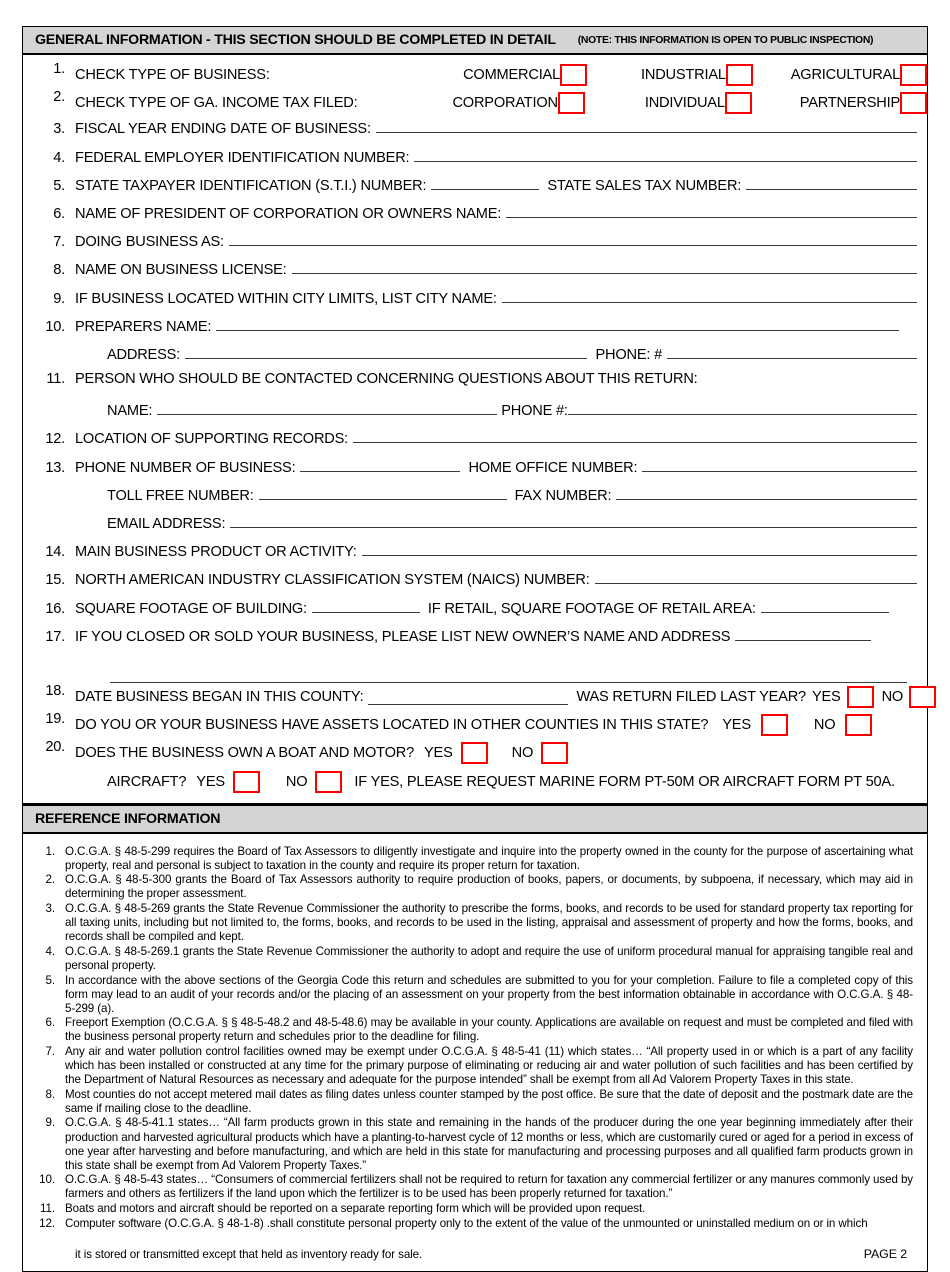 This screenshot has height=1272, width=950. Describe the element at coordinates (913, 103) in the screenshot. I see `checkbox-partnership` at that location.